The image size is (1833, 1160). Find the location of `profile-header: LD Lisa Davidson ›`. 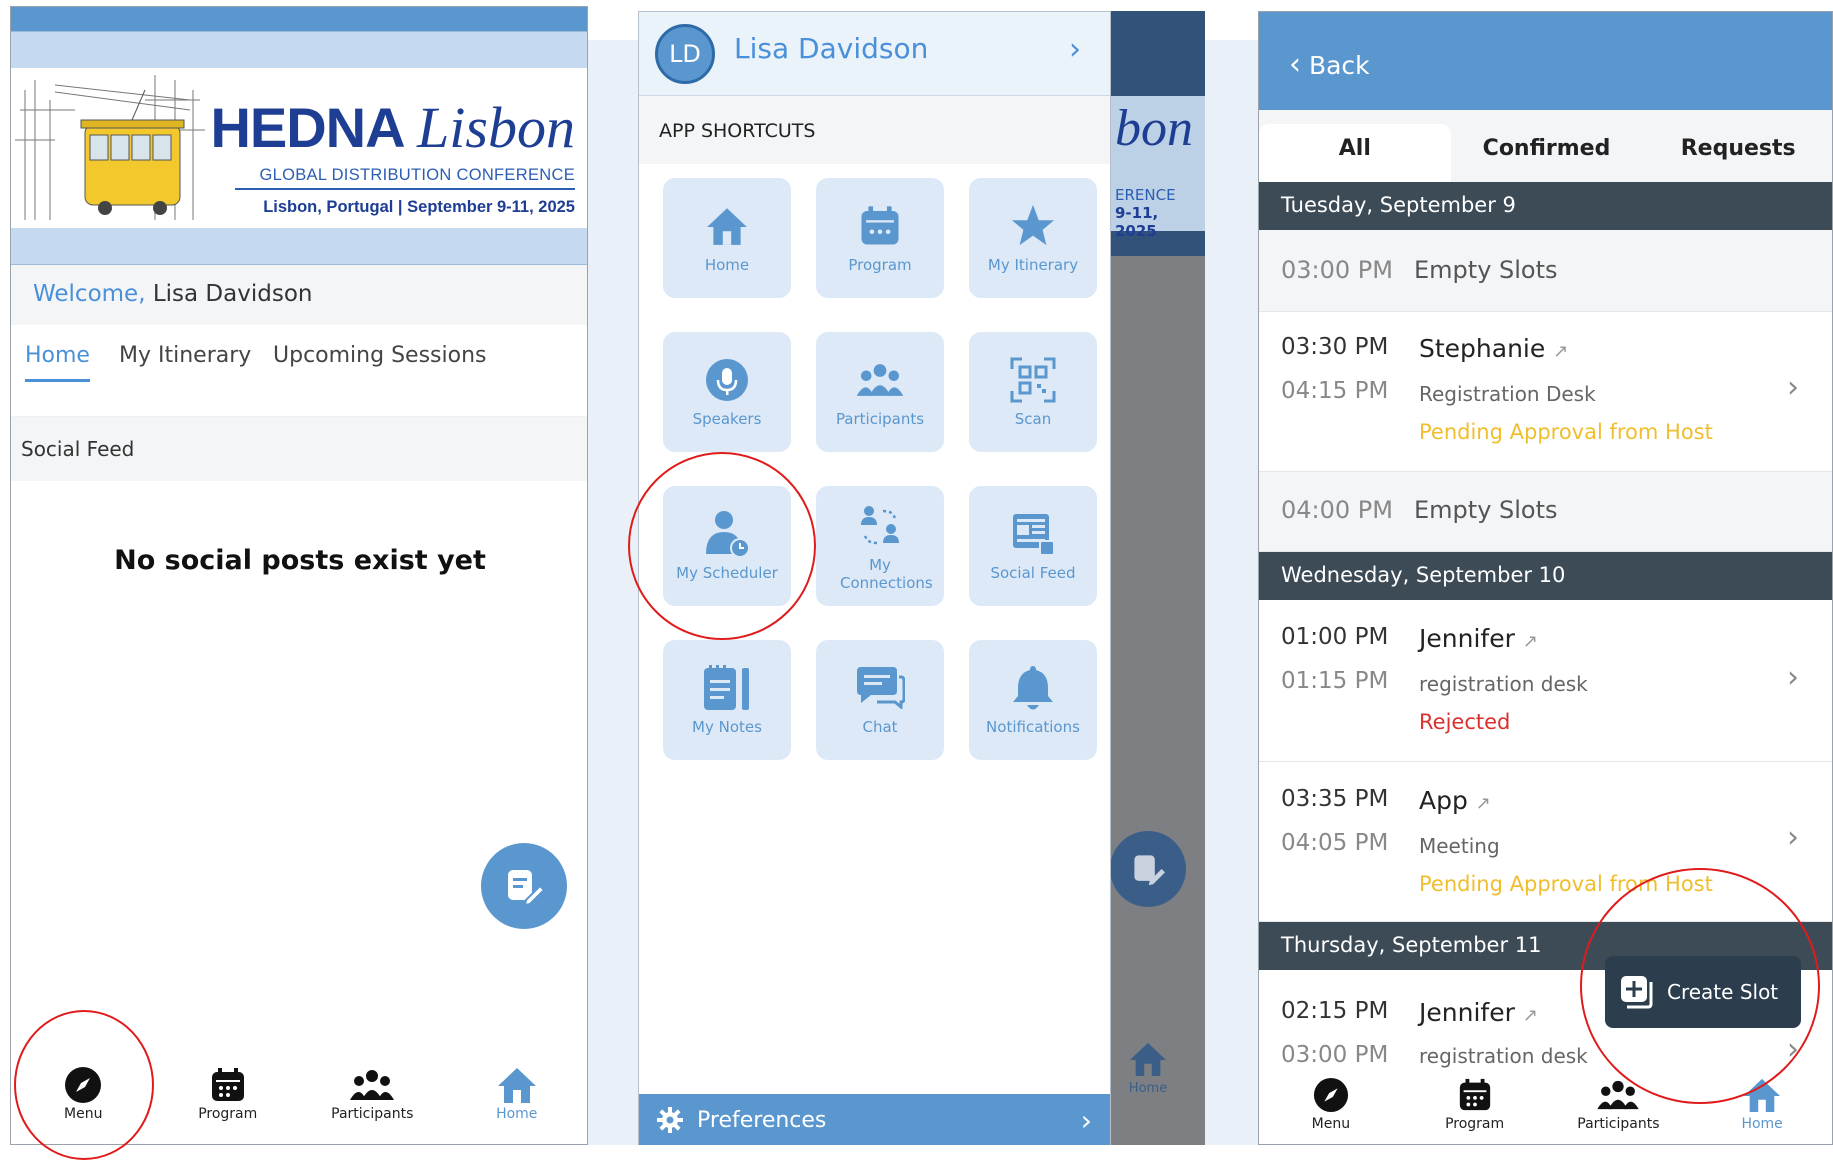

profile-header: LD Lisa Davidson › is located at coordinates (874, 54).